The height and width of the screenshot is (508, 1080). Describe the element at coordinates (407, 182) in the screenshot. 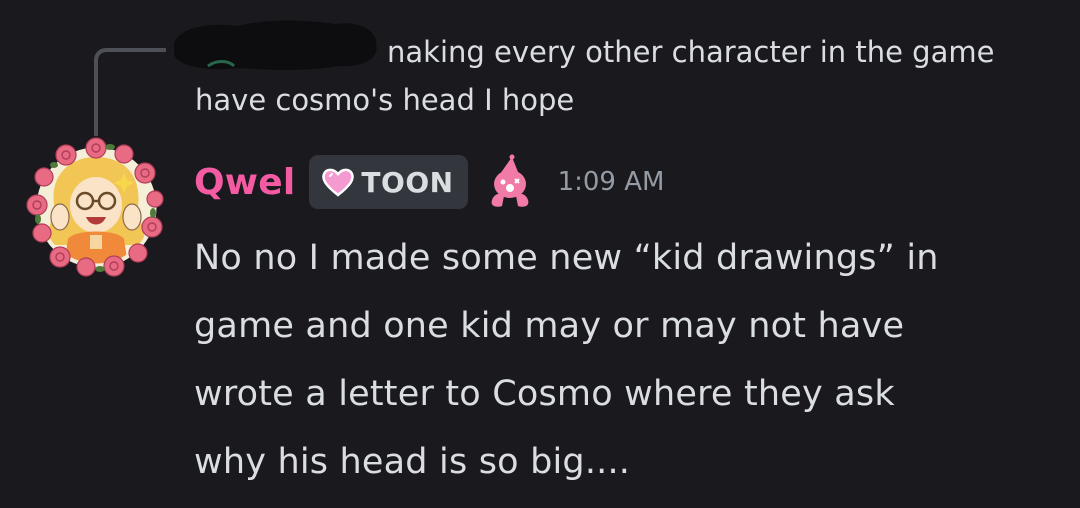

I see `tag-label: TOON` at that location.